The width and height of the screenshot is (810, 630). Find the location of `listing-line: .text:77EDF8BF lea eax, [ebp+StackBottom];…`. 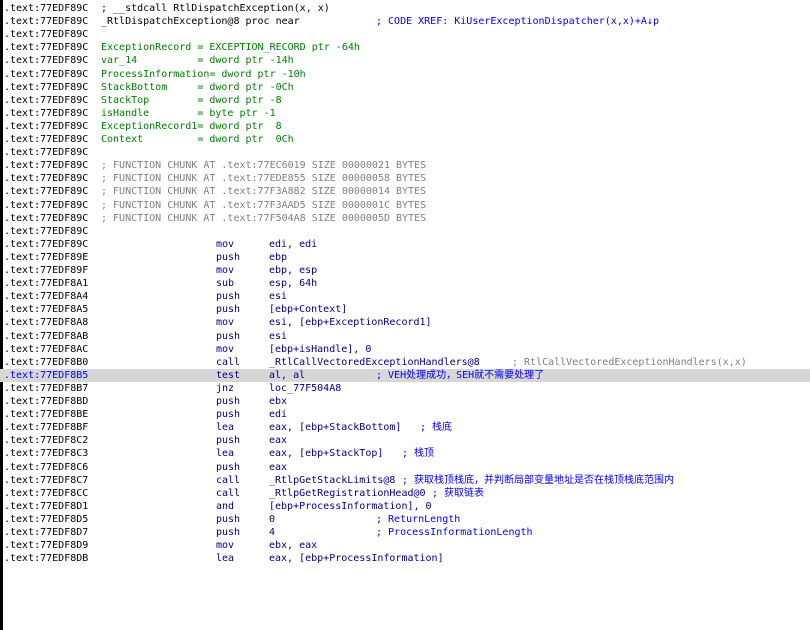

listing-line: .text:77EDF8BF lea eax, [ebp+StackBottom];… is located at coordinates (405, 427).